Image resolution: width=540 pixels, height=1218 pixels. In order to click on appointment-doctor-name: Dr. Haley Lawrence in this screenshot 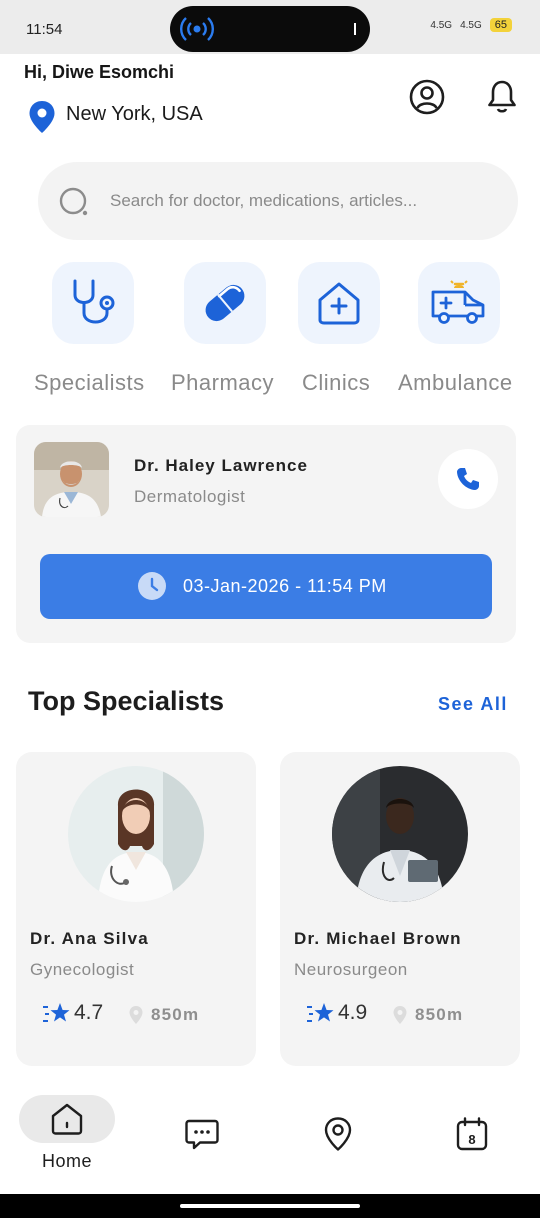, I will do `click(221, 465)`.